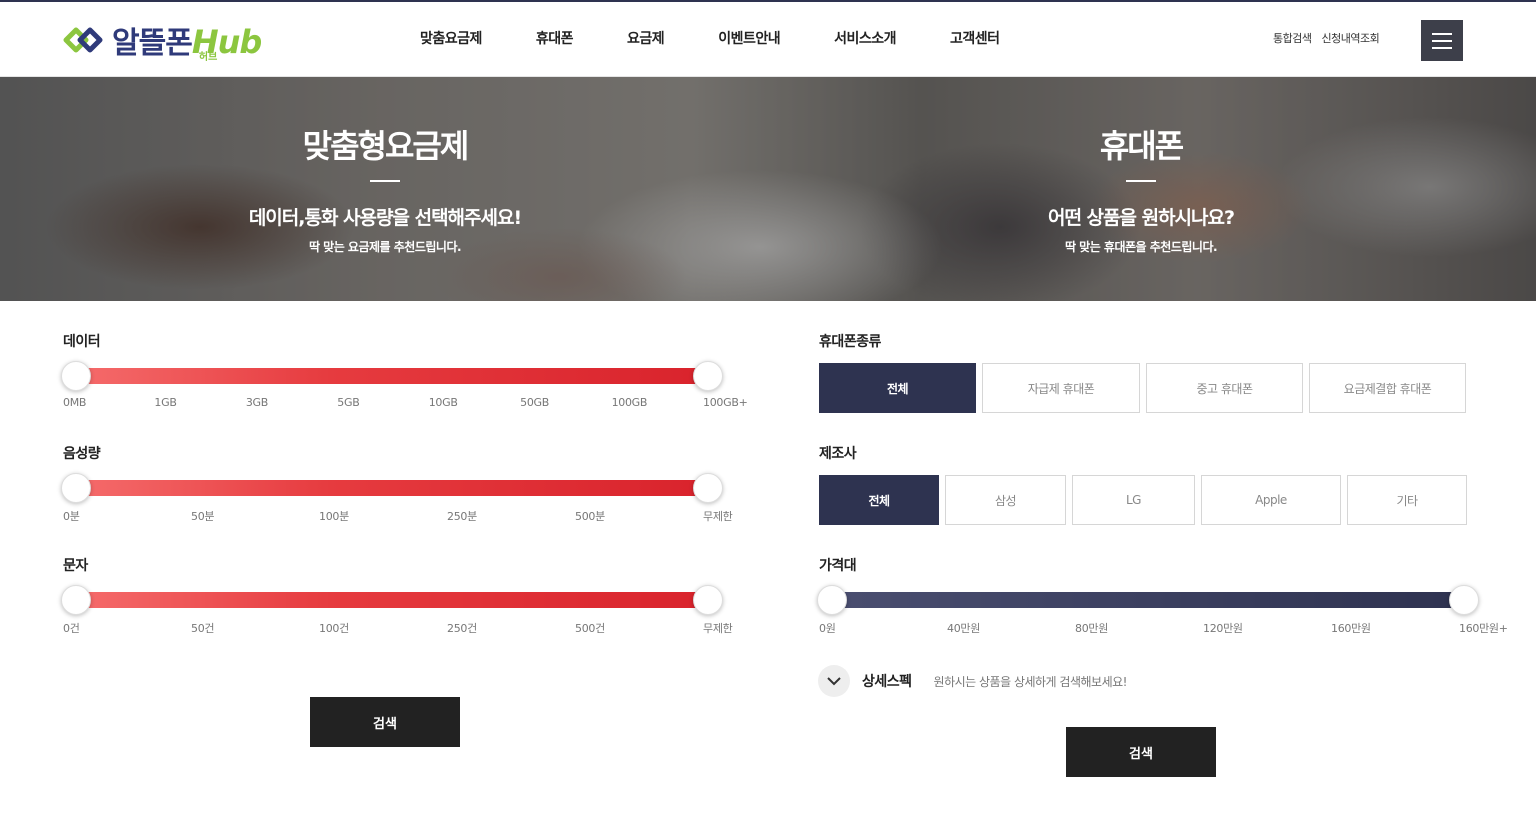  What do you see at coordinates (964, 628) in the screenshot?
I see `slider-tick-label: 40만원` at bounding box center [964, 628].